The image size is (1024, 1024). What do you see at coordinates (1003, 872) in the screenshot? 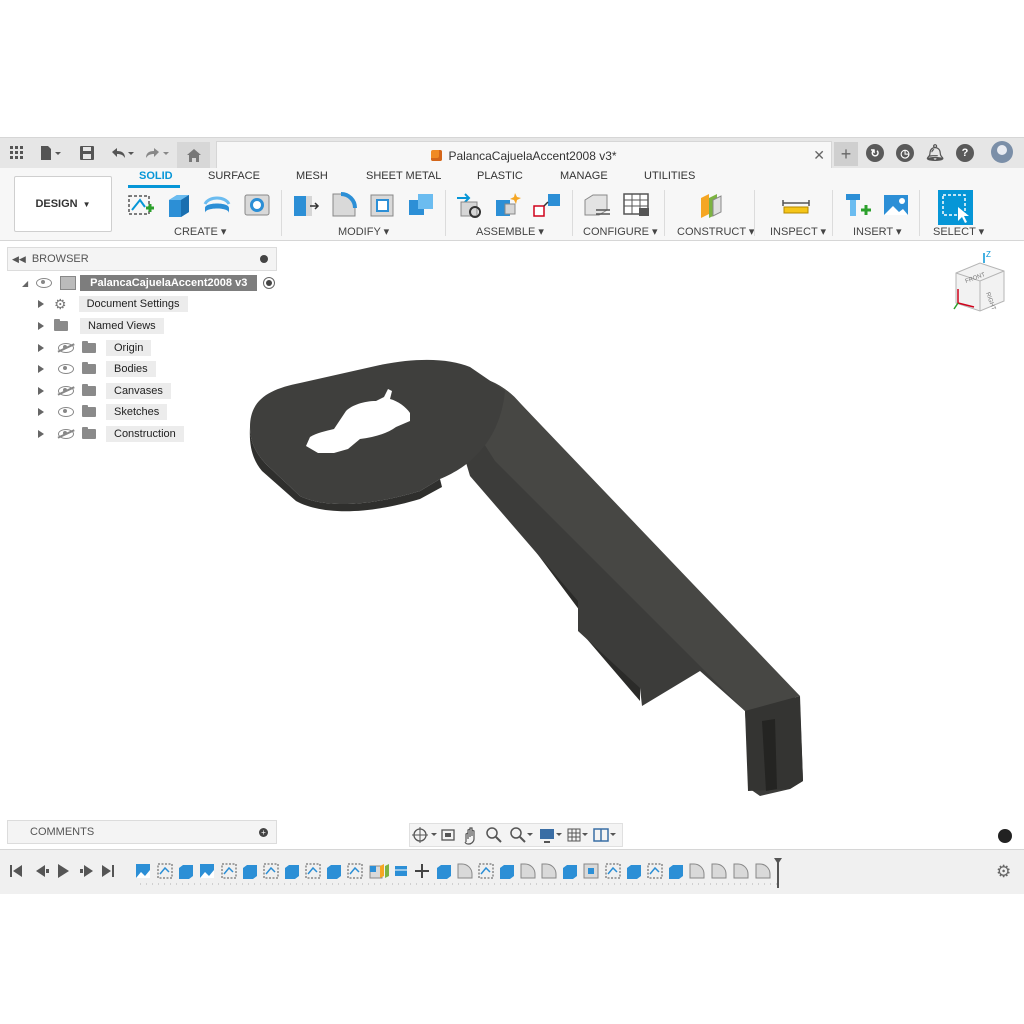
I see `timeline-settings-icon: ⚙` at bounding box center [1003, 872].